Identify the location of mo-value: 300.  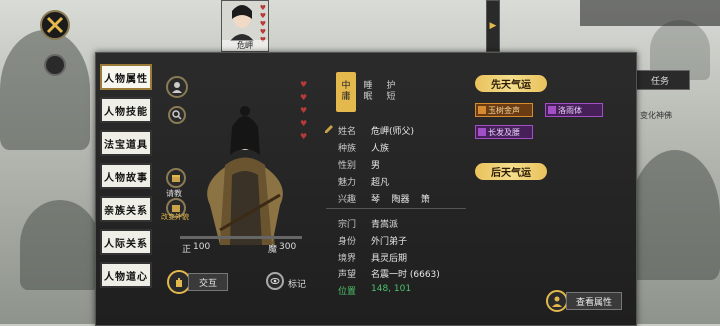
(288, 247).